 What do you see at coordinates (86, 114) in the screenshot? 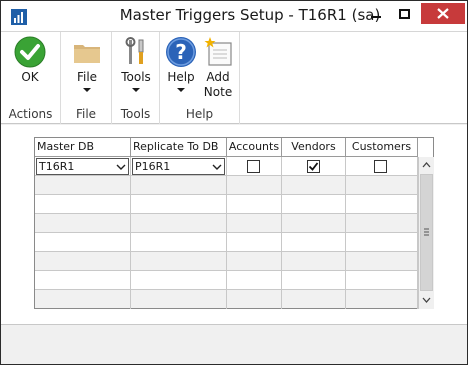
I see `ribbon-group-label-file: File` at bounding box center [86, 114].